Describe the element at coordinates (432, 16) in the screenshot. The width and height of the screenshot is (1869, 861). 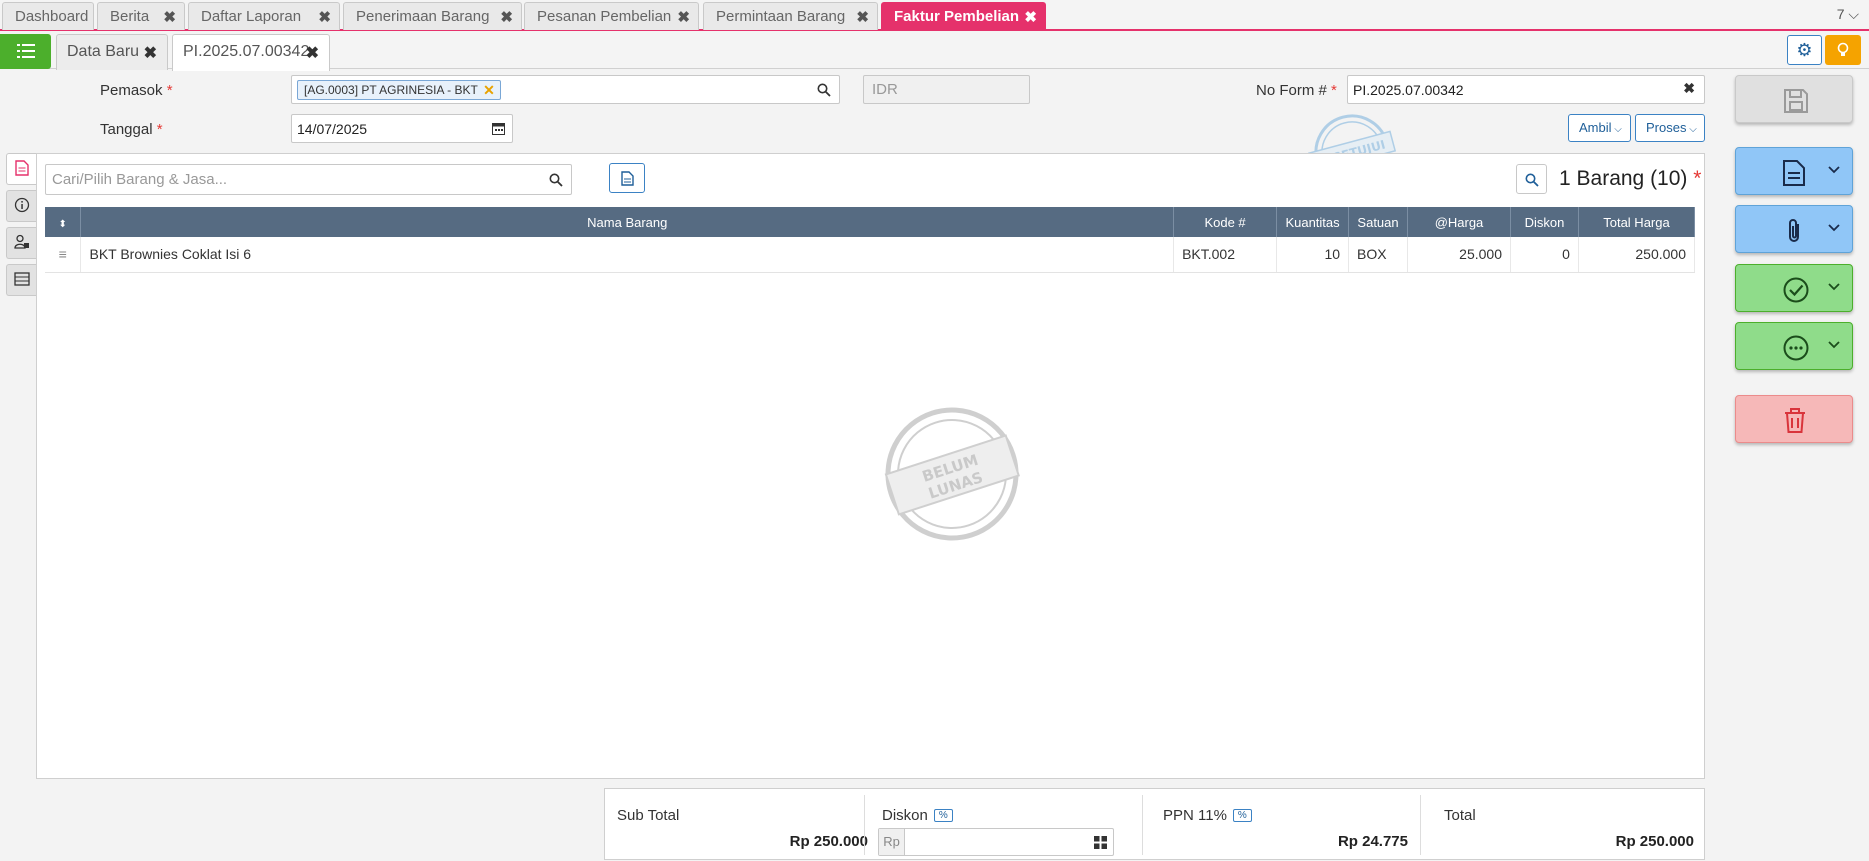
I see `tab-penerimaan-barang: Penerimaan Barang ✖` at that location.